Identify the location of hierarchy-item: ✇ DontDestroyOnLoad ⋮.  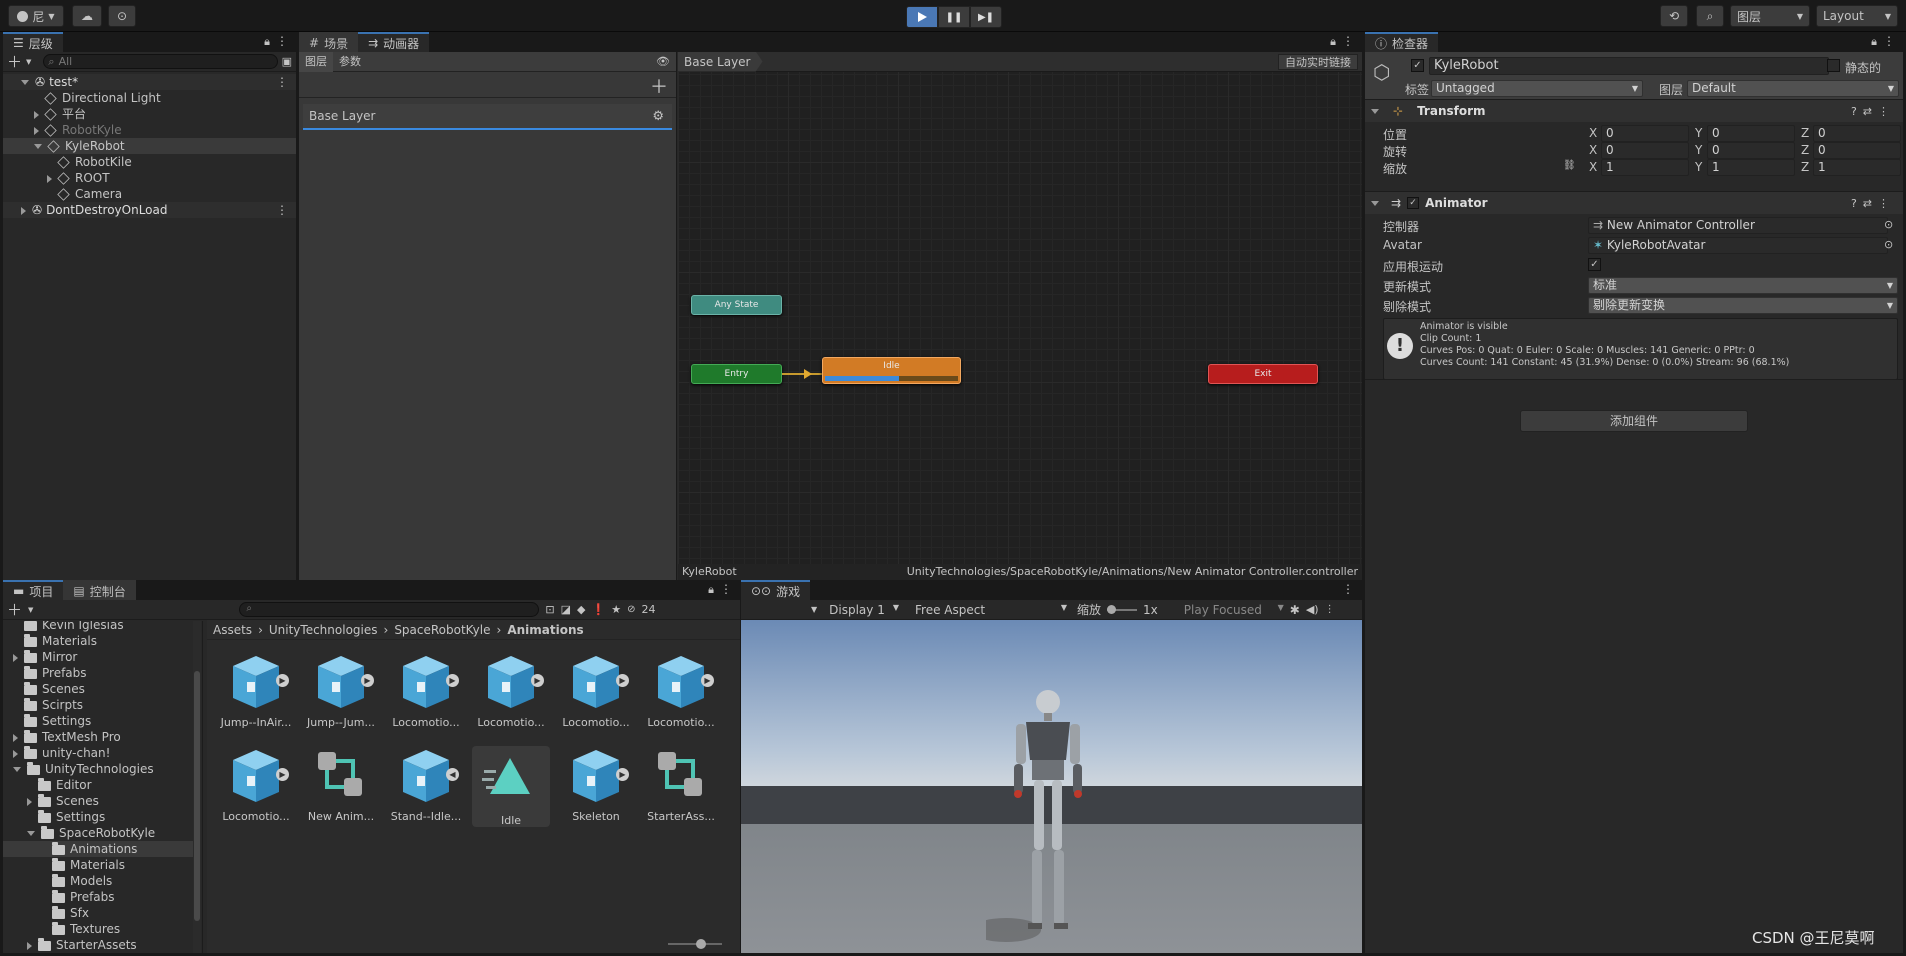
(149, 210).